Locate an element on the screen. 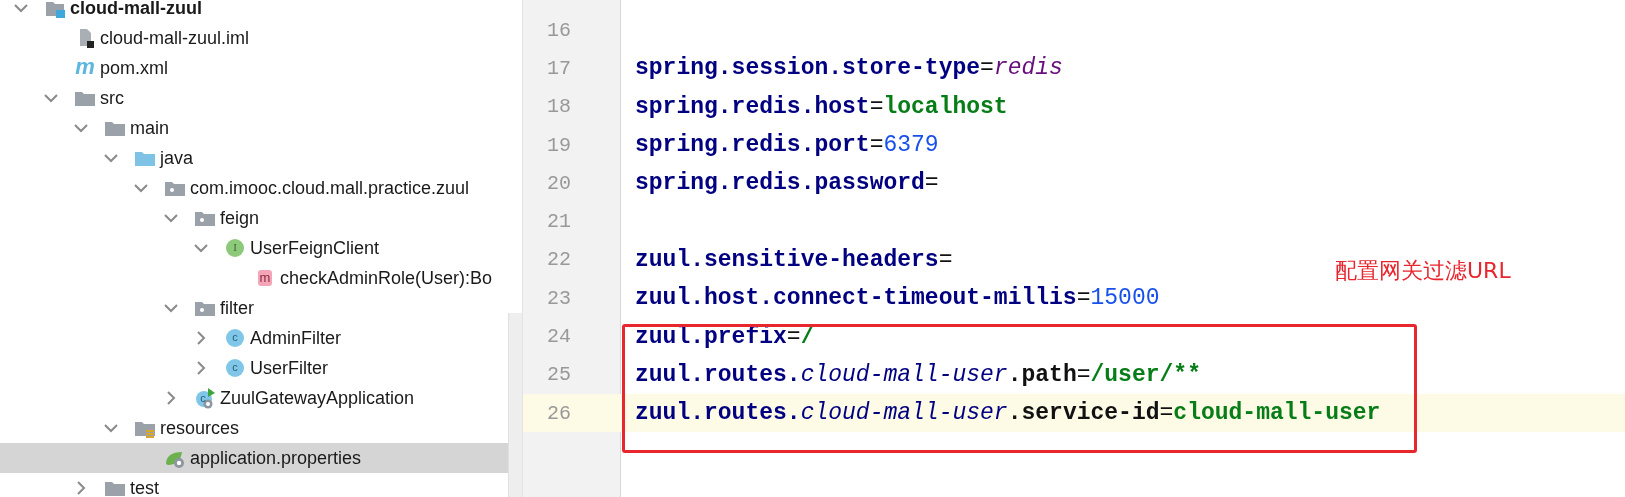 Image resolution: width=1625 pixels, height=497 pixels. tree-item: cloud-mall-zuul is located at coordinates (254, 11).